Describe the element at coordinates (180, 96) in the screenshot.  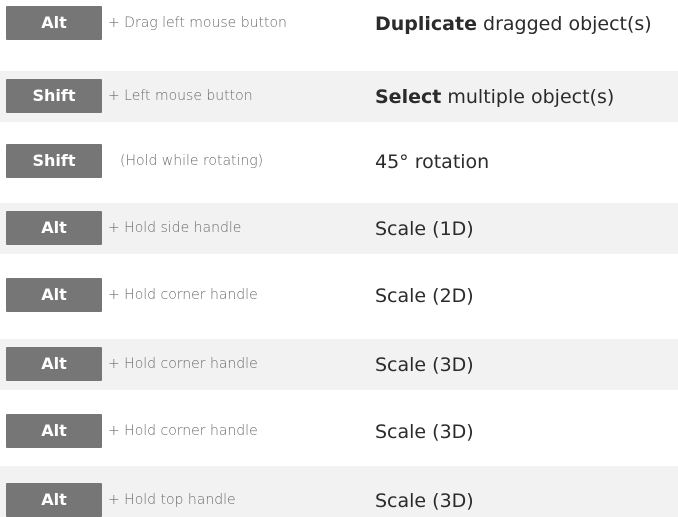
I see `modifier-hint: + Left mouse button` at that location.